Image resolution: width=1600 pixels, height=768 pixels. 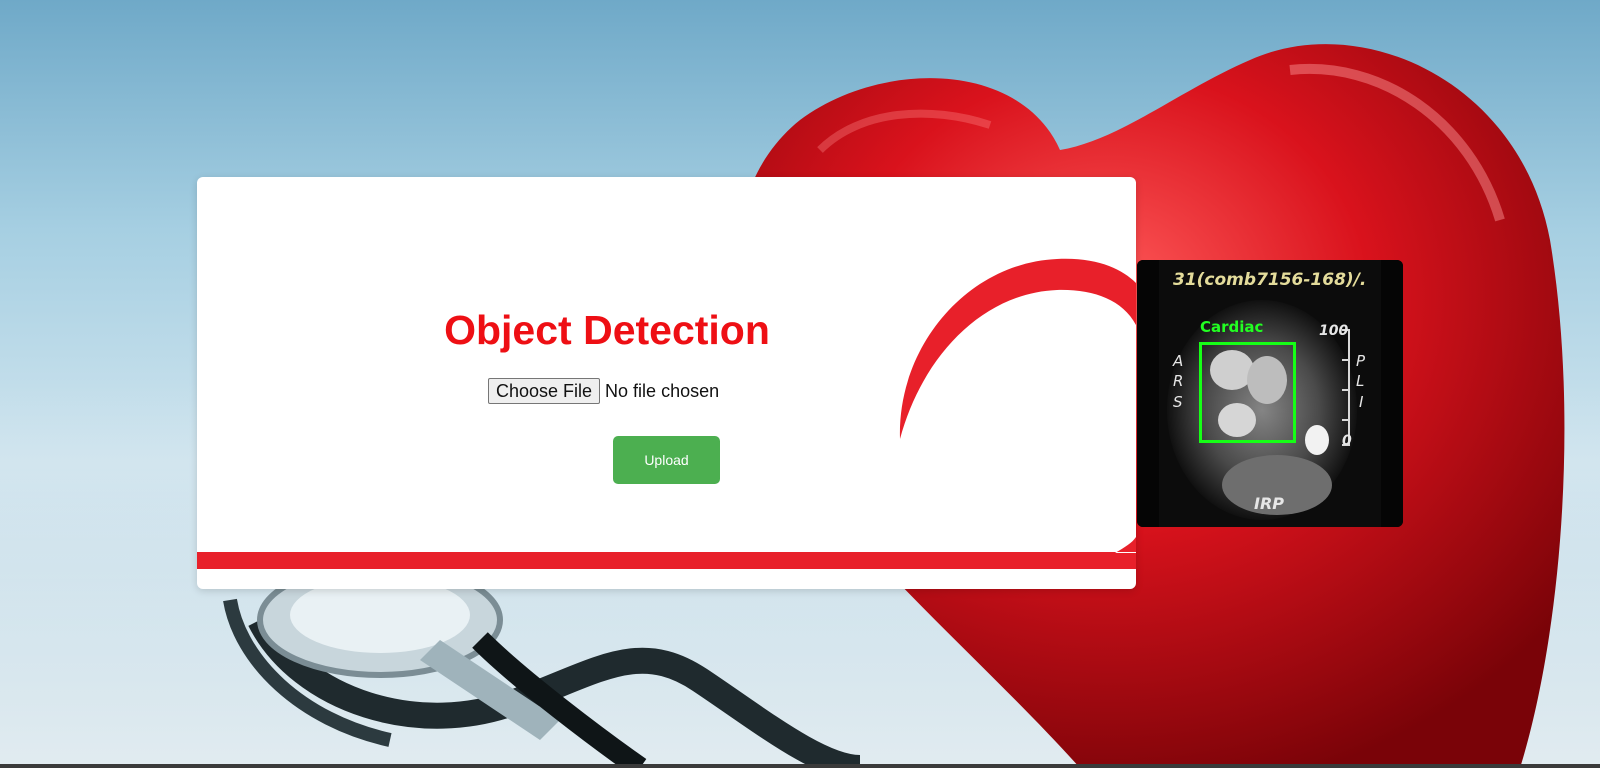 I want to click on bottom-edge, so click(x=800, y=766).